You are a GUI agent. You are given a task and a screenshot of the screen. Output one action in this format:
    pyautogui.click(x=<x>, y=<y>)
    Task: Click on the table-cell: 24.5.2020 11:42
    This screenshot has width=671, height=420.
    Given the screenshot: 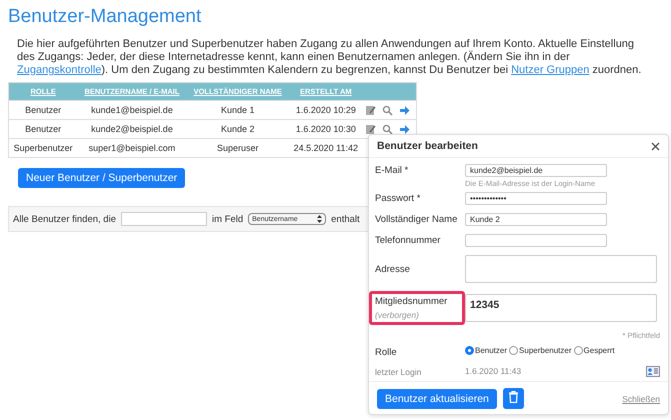 What is the action you would take?
    pyautogui.click(x=325, y=148)
    